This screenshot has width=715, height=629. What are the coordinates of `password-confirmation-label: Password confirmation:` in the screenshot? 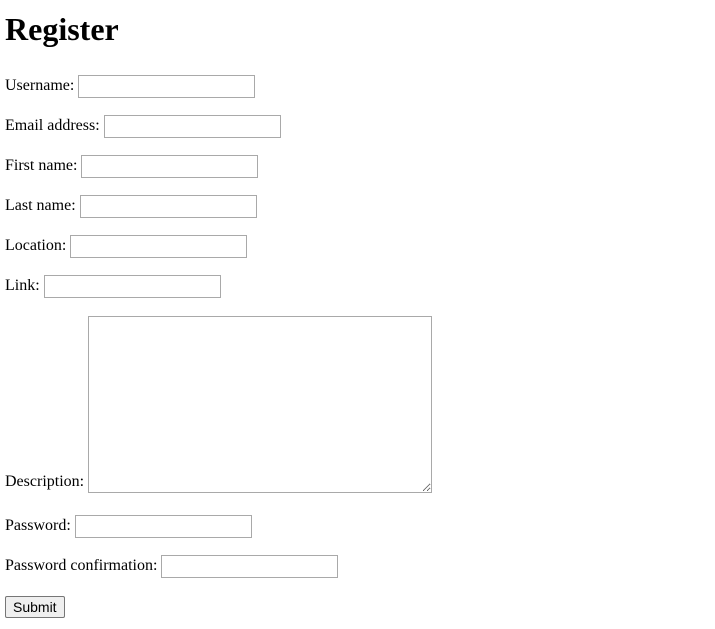 It's located at (81, 565).